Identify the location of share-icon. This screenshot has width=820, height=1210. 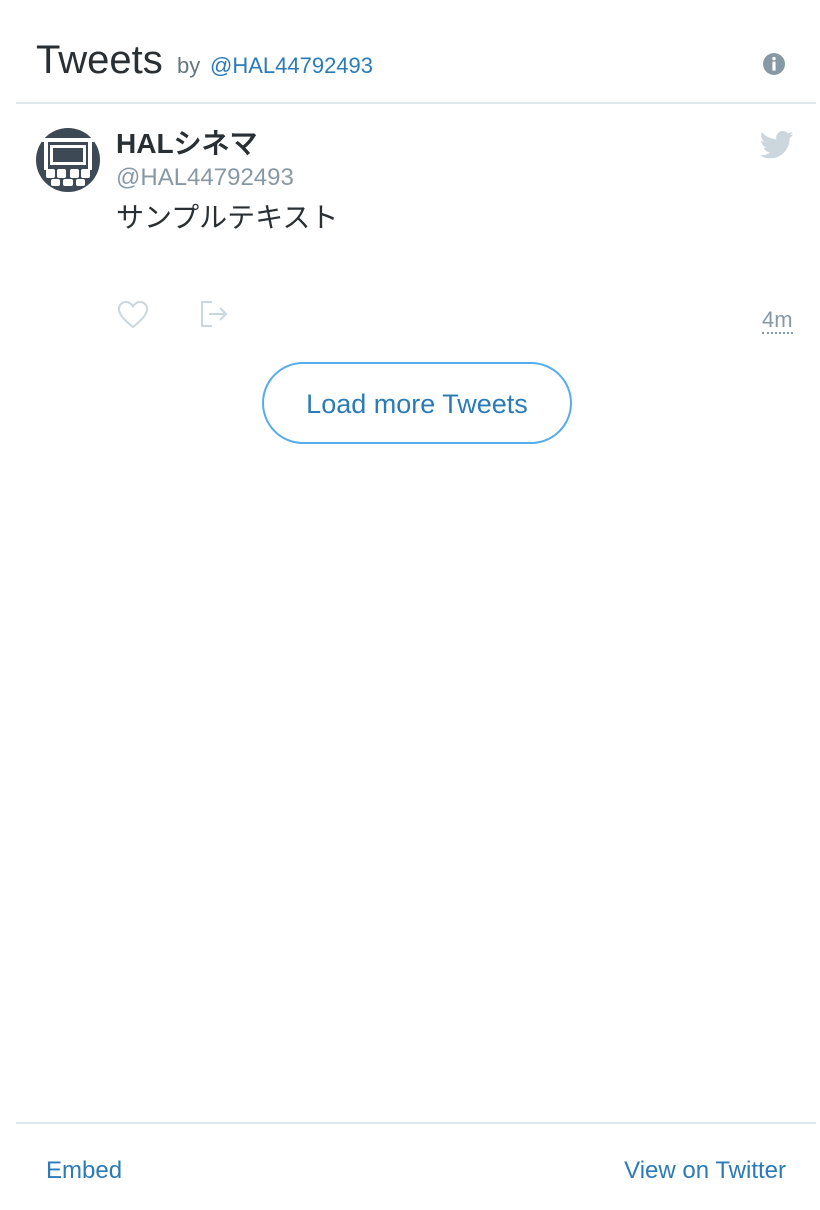
(214, 314).